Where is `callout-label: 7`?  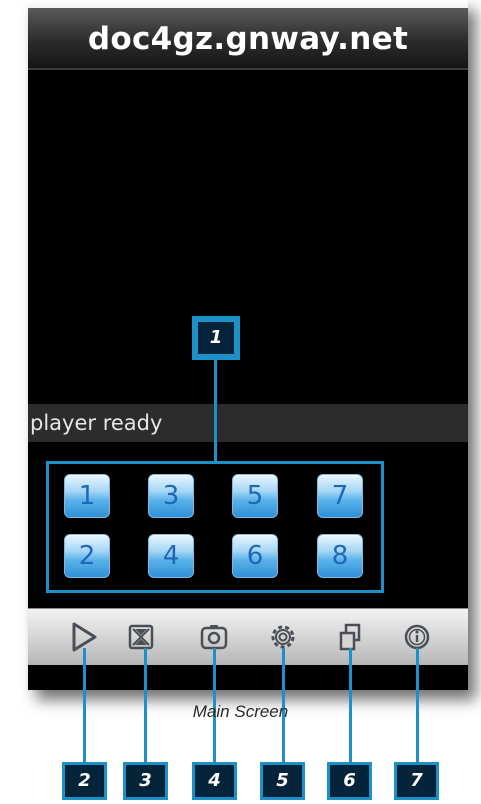 callout-label: 7 is located at coordinates (416, 781).